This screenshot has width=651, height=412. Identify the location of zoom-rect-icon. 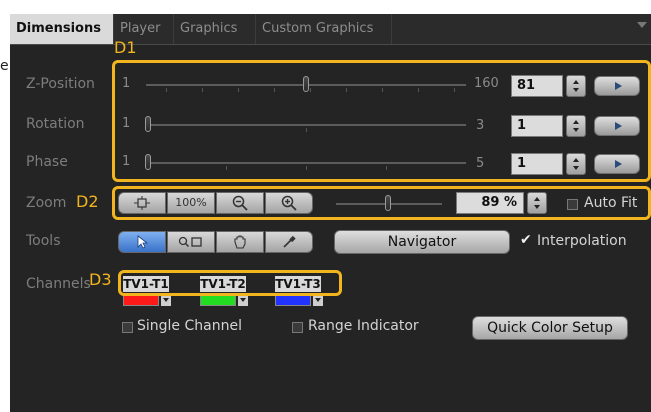
(190, 242).